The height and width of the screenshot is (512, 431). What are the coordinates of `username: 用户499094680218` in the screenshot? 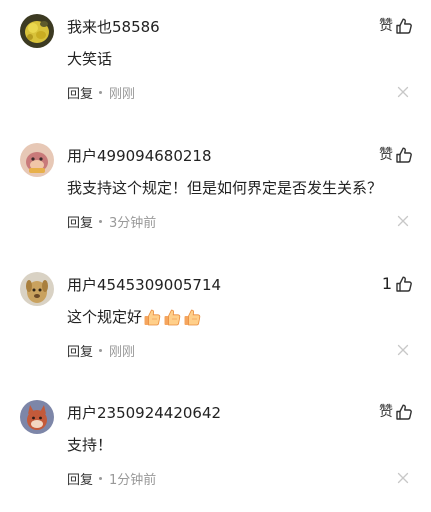 It's located at (139, 156).